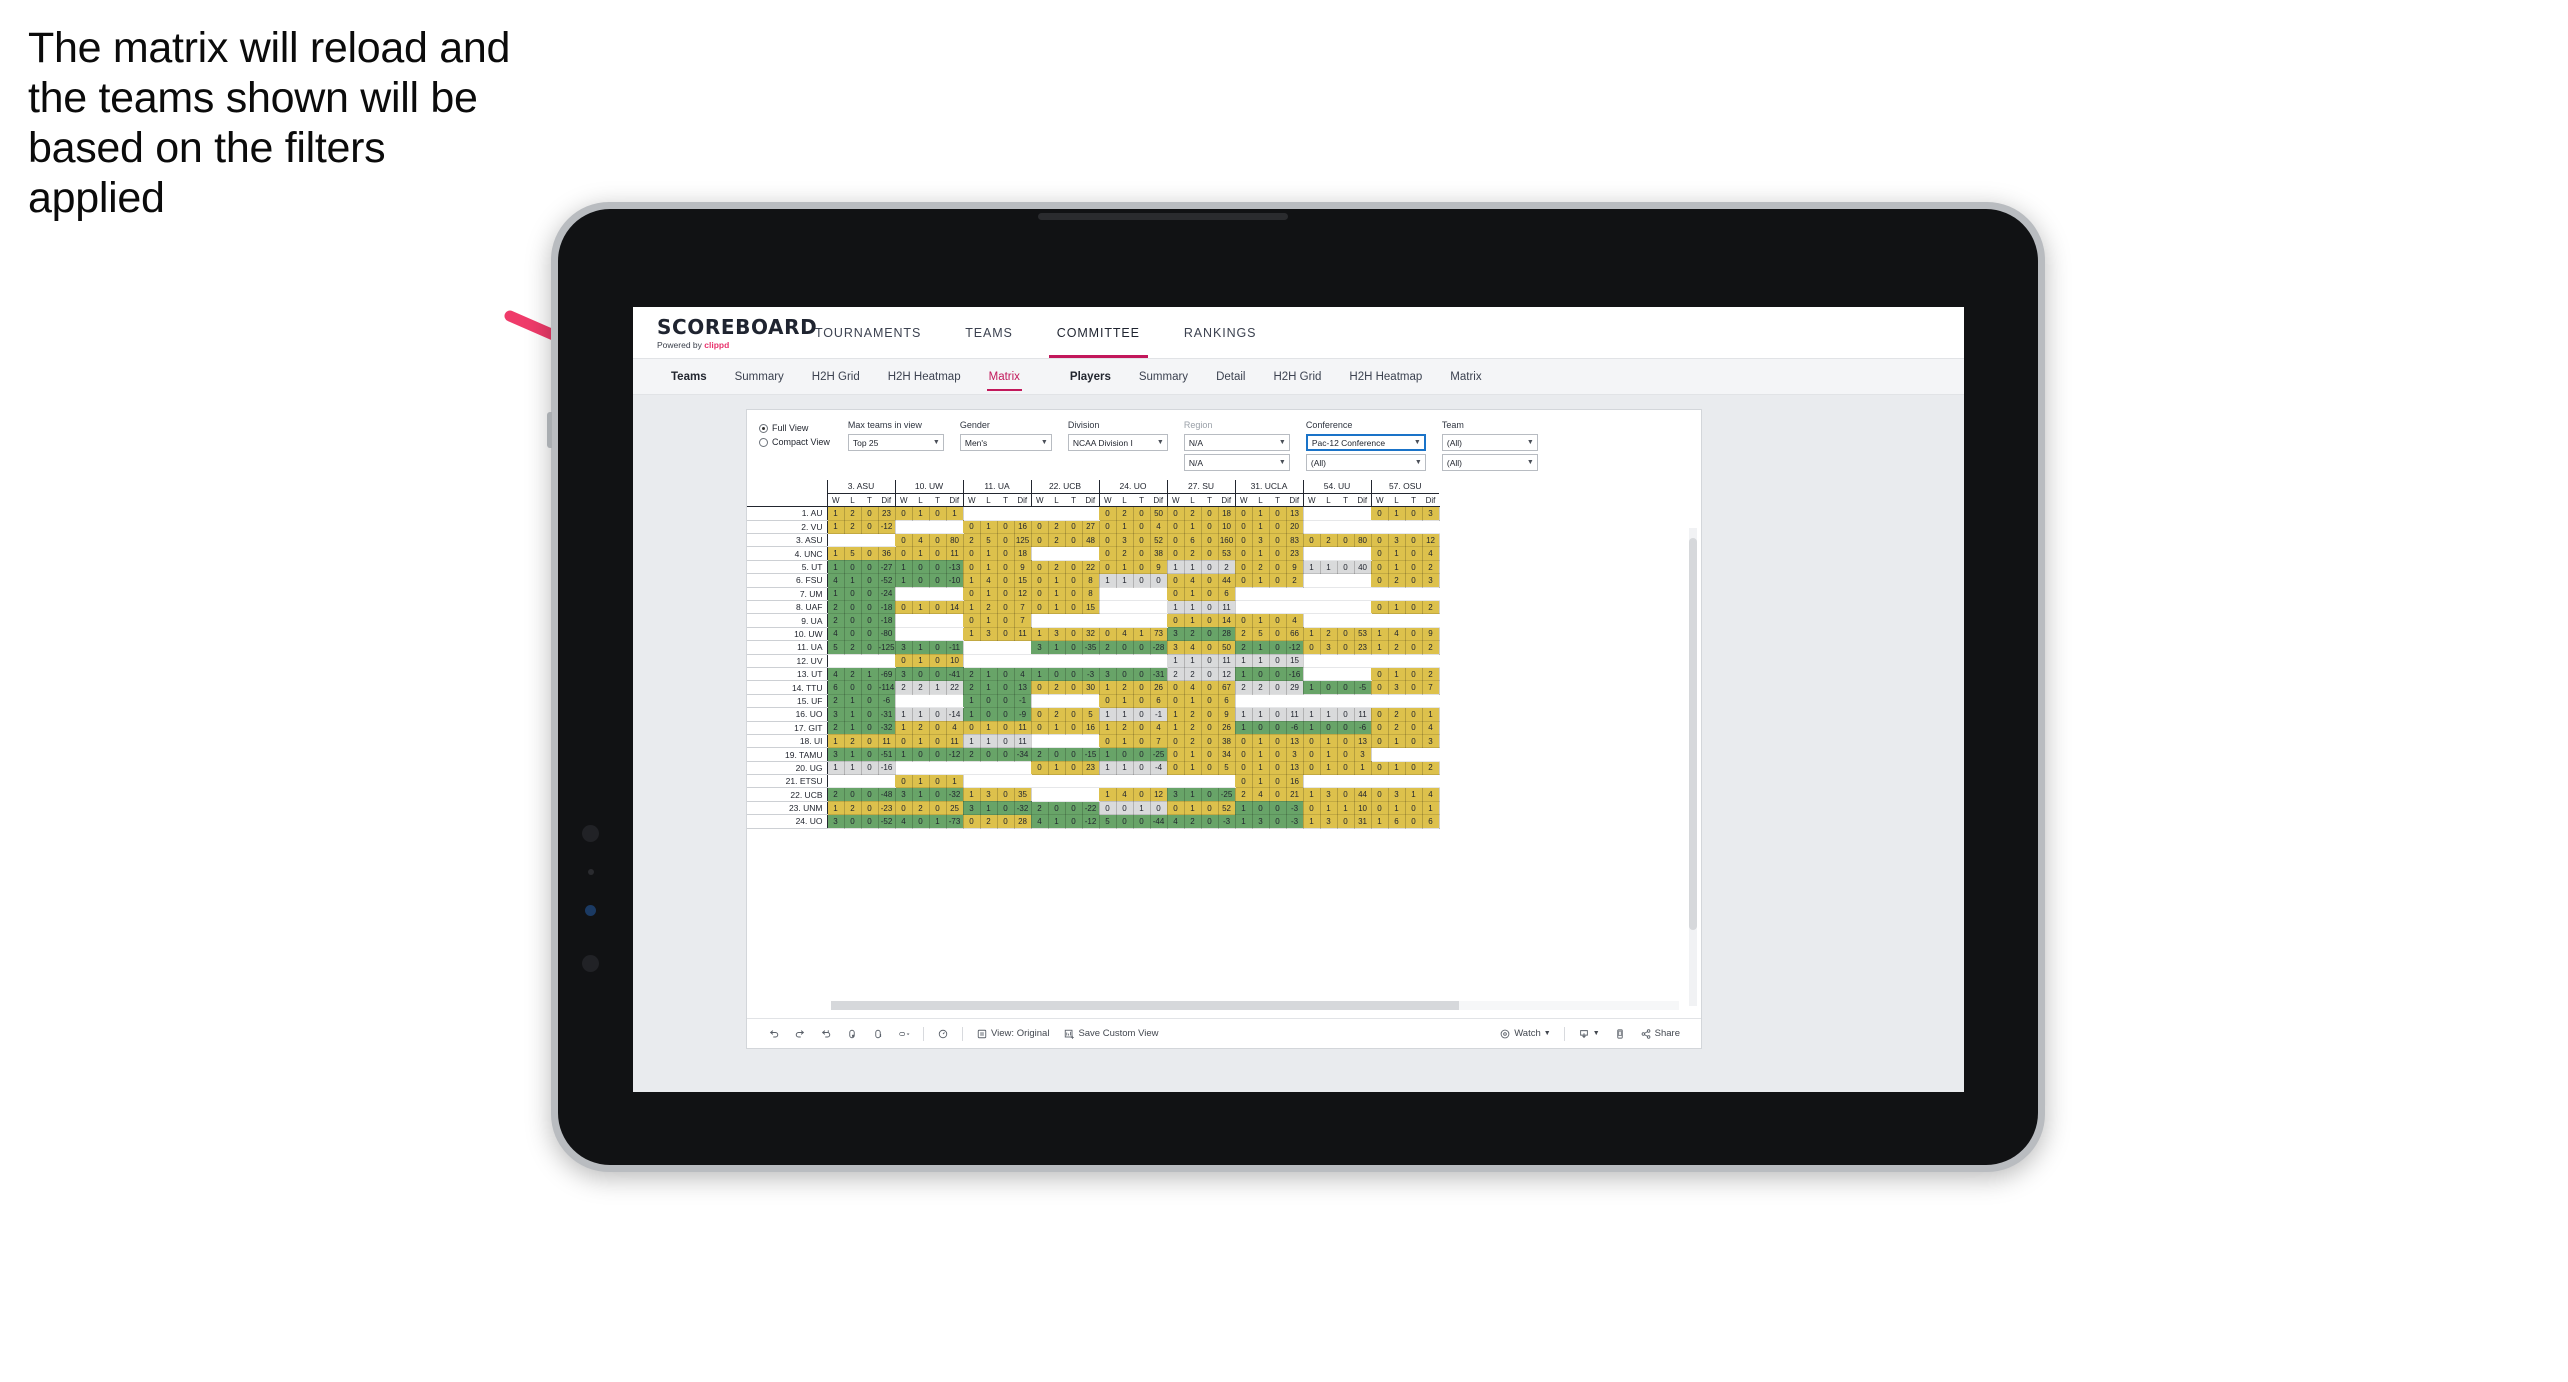 The image size is (2568, 1382). Describe the element at coordinates (1397, 821) in the screenshot. I see `matrix-cell: 6` at that location.